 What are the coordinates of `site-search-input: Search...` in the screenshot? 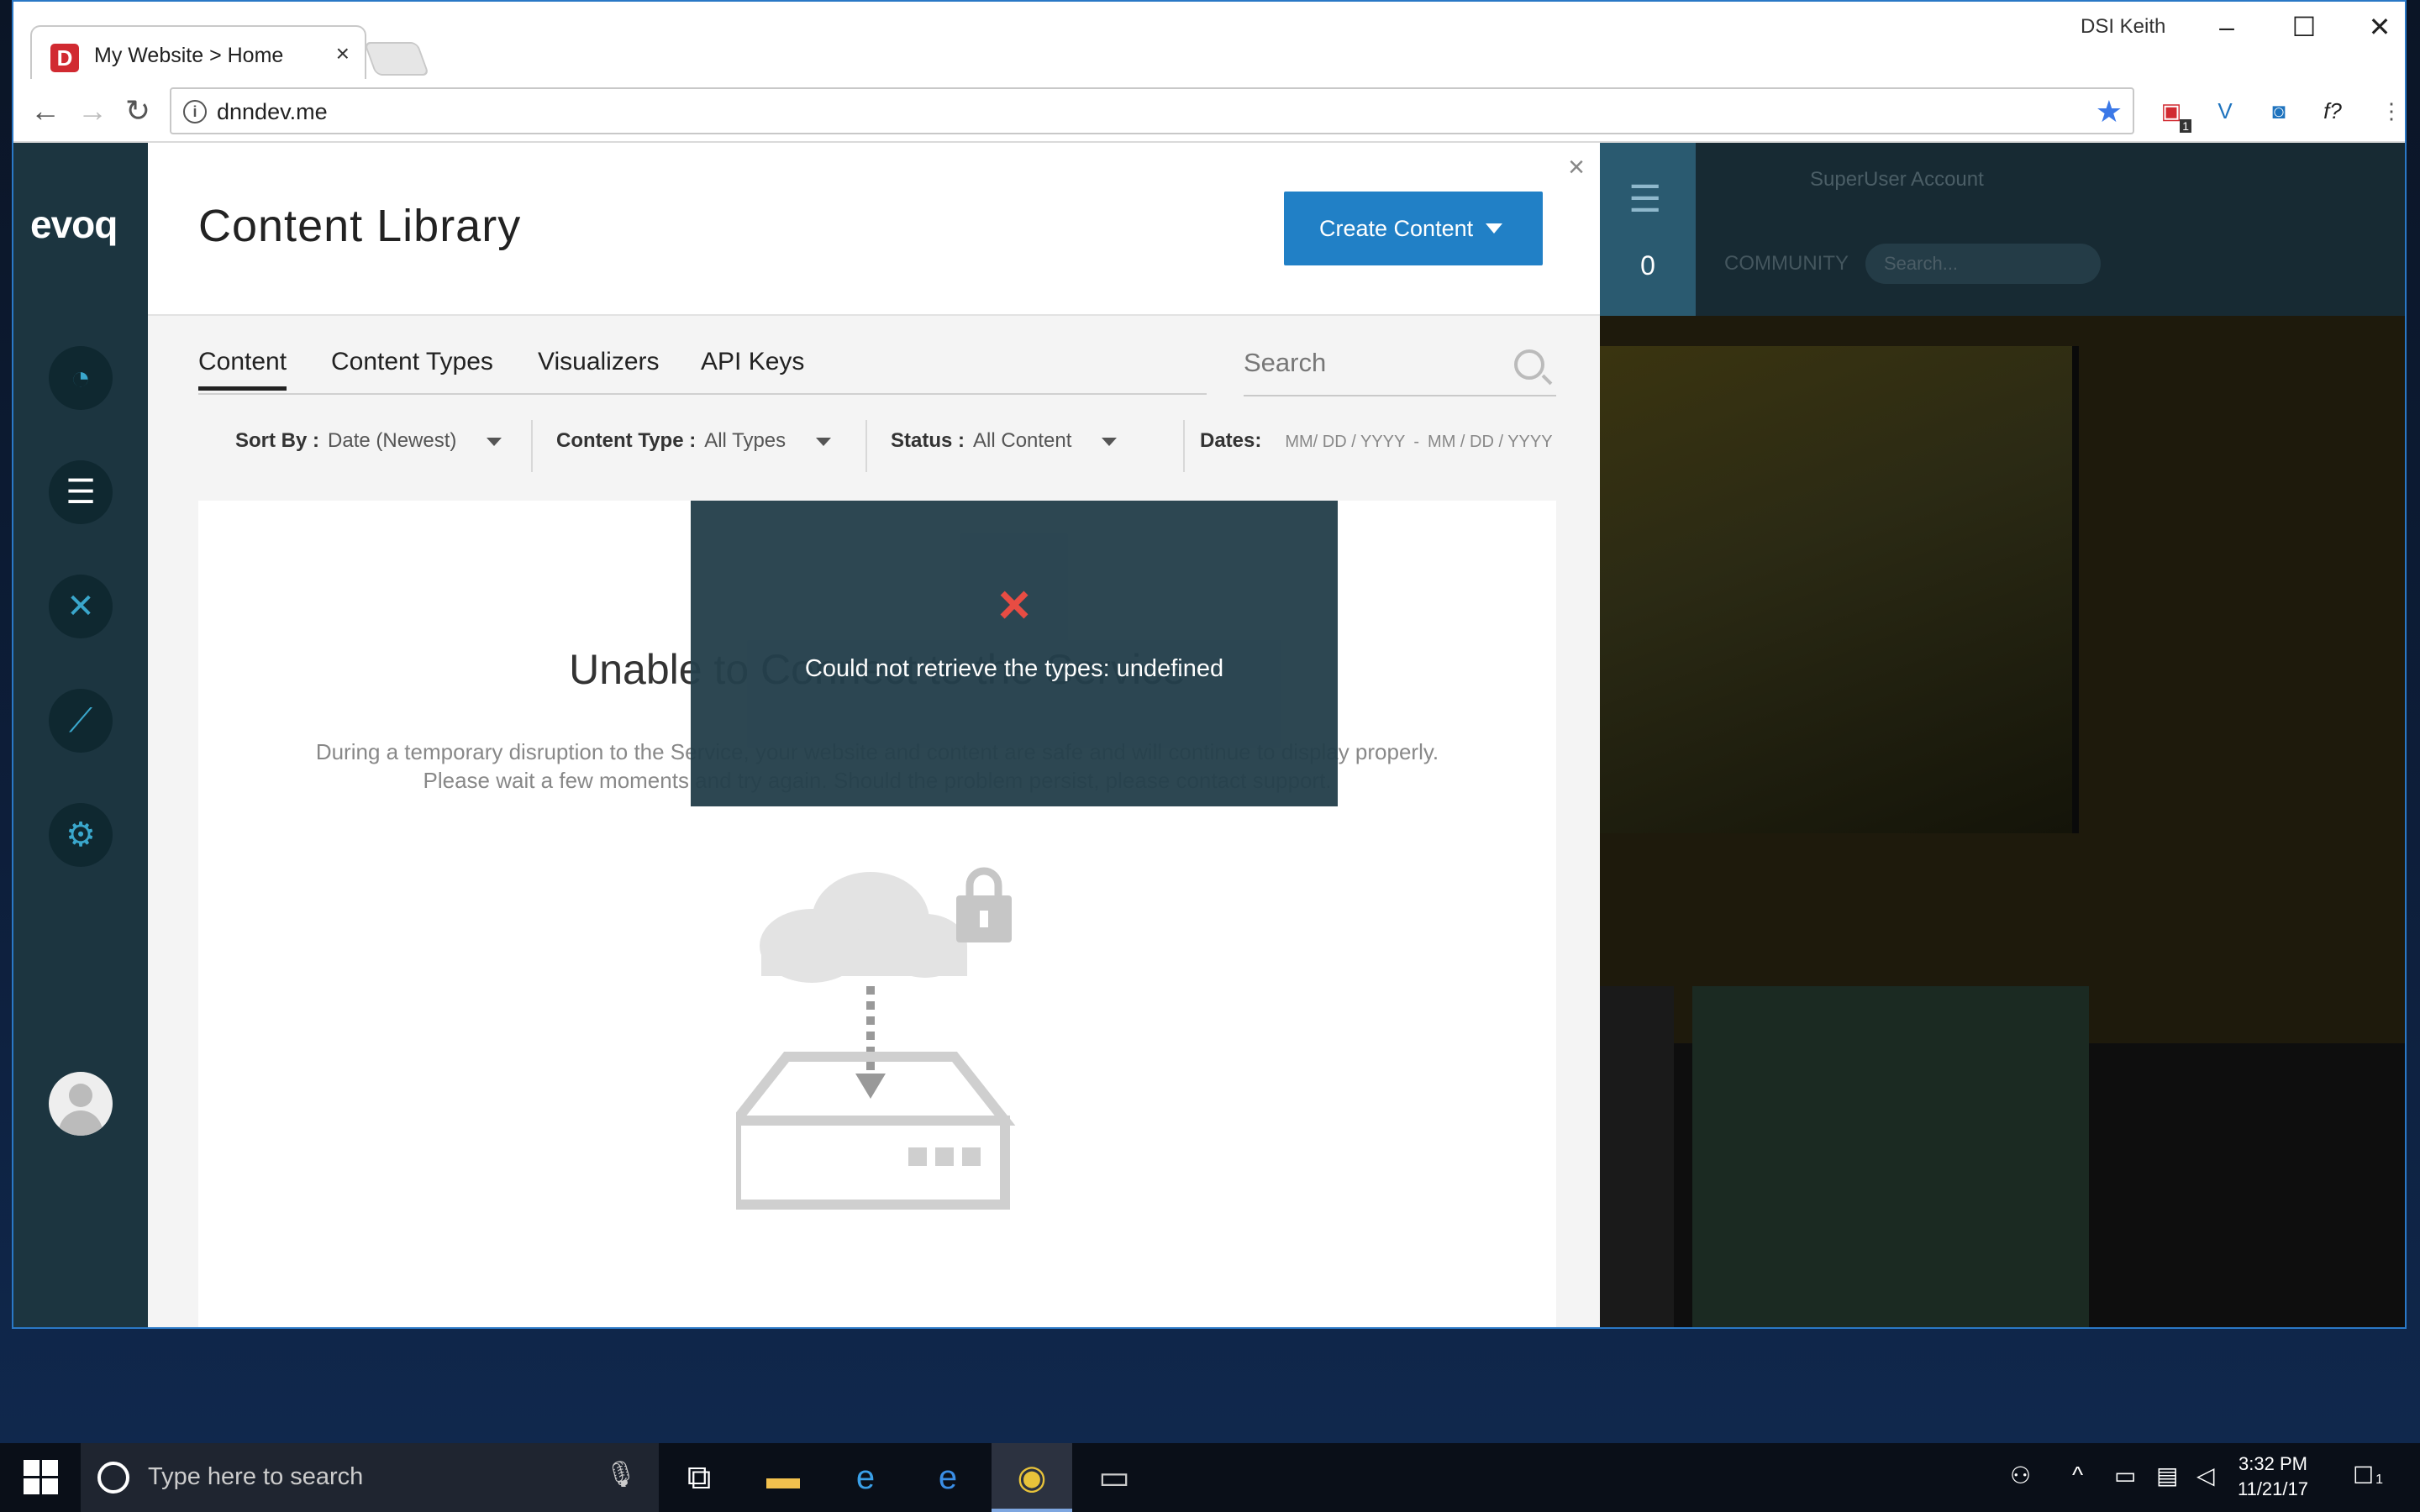 It's located at (1983, 264).